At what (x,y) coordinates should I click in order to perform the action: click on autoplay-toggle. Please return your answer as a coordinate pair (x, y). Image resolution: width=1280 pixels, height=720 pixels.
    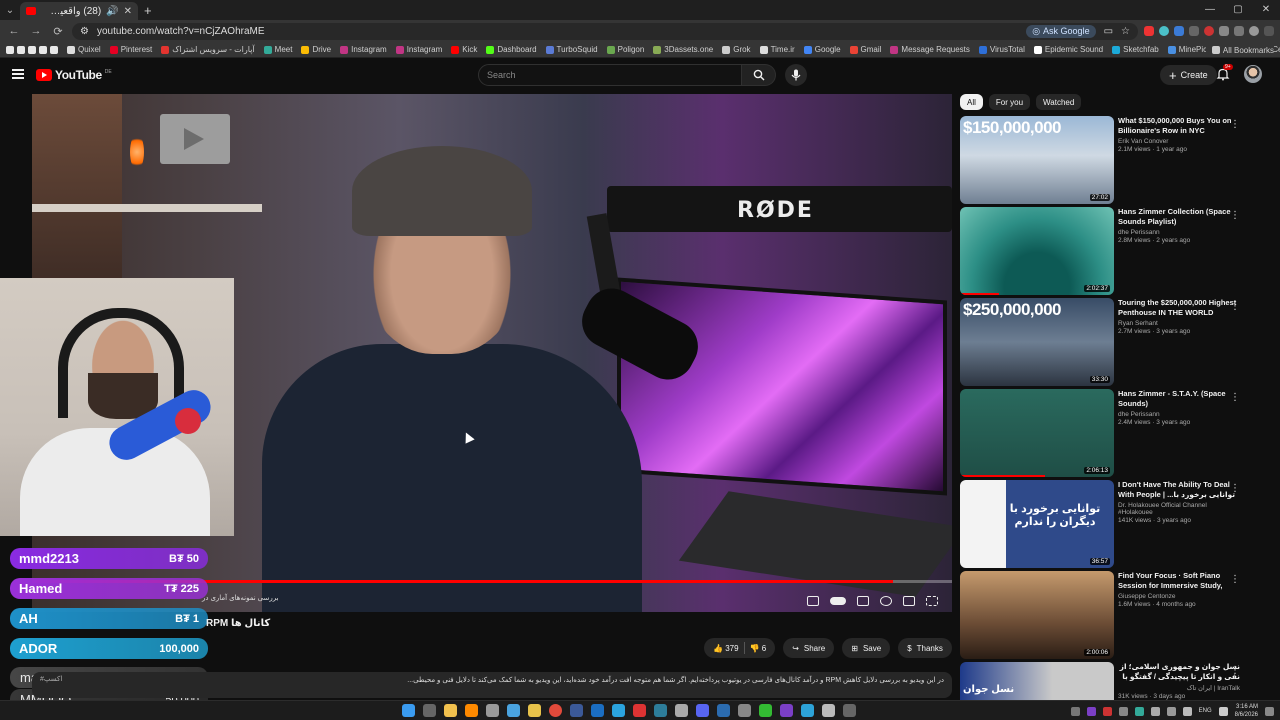
    Looking at the image, I should click on (838, 601).